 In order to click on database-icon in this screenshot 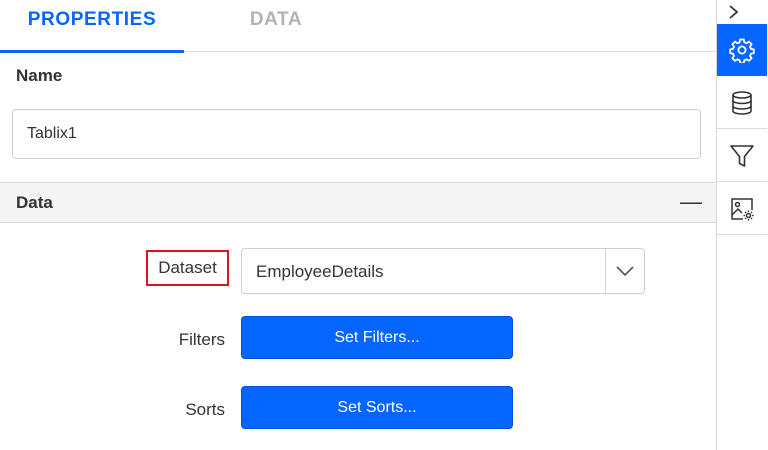, I will do `click(742, 103)`.